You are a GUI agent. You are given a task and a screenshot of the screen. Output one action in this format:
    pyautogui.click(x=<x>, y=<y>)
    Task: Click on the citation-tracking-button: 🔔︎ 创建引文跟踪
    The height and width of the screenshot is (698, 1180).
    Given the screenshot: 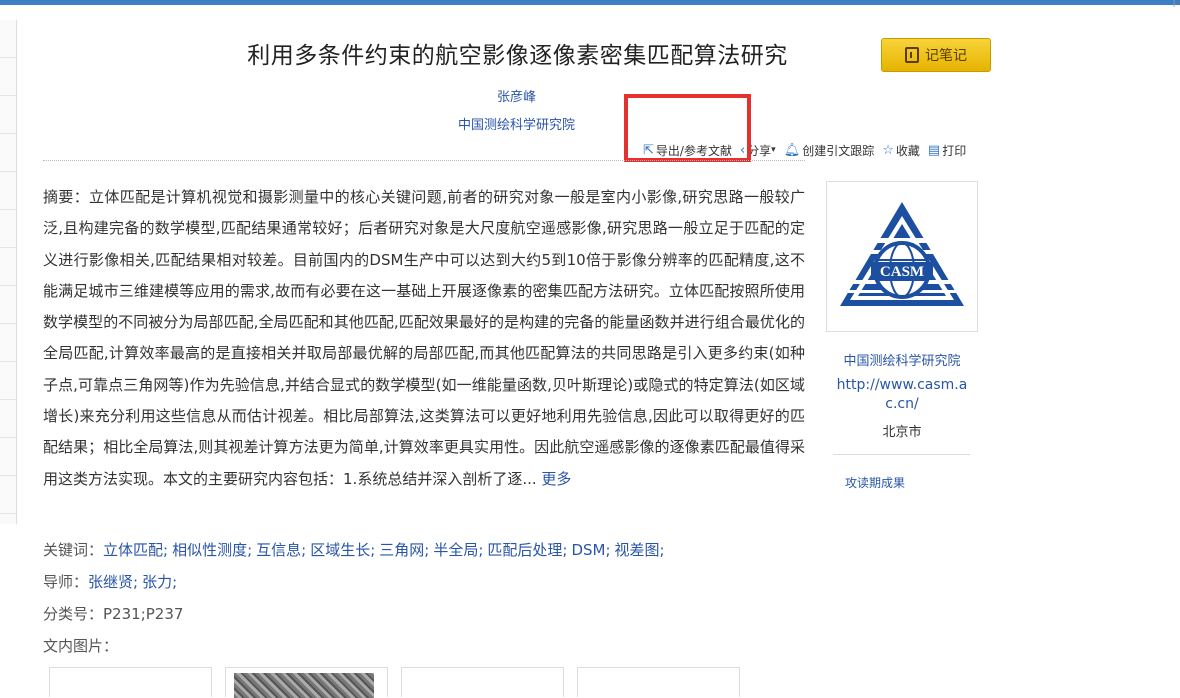 What is the action you would take?
    pyautogui.click(x=829, y=150)
    